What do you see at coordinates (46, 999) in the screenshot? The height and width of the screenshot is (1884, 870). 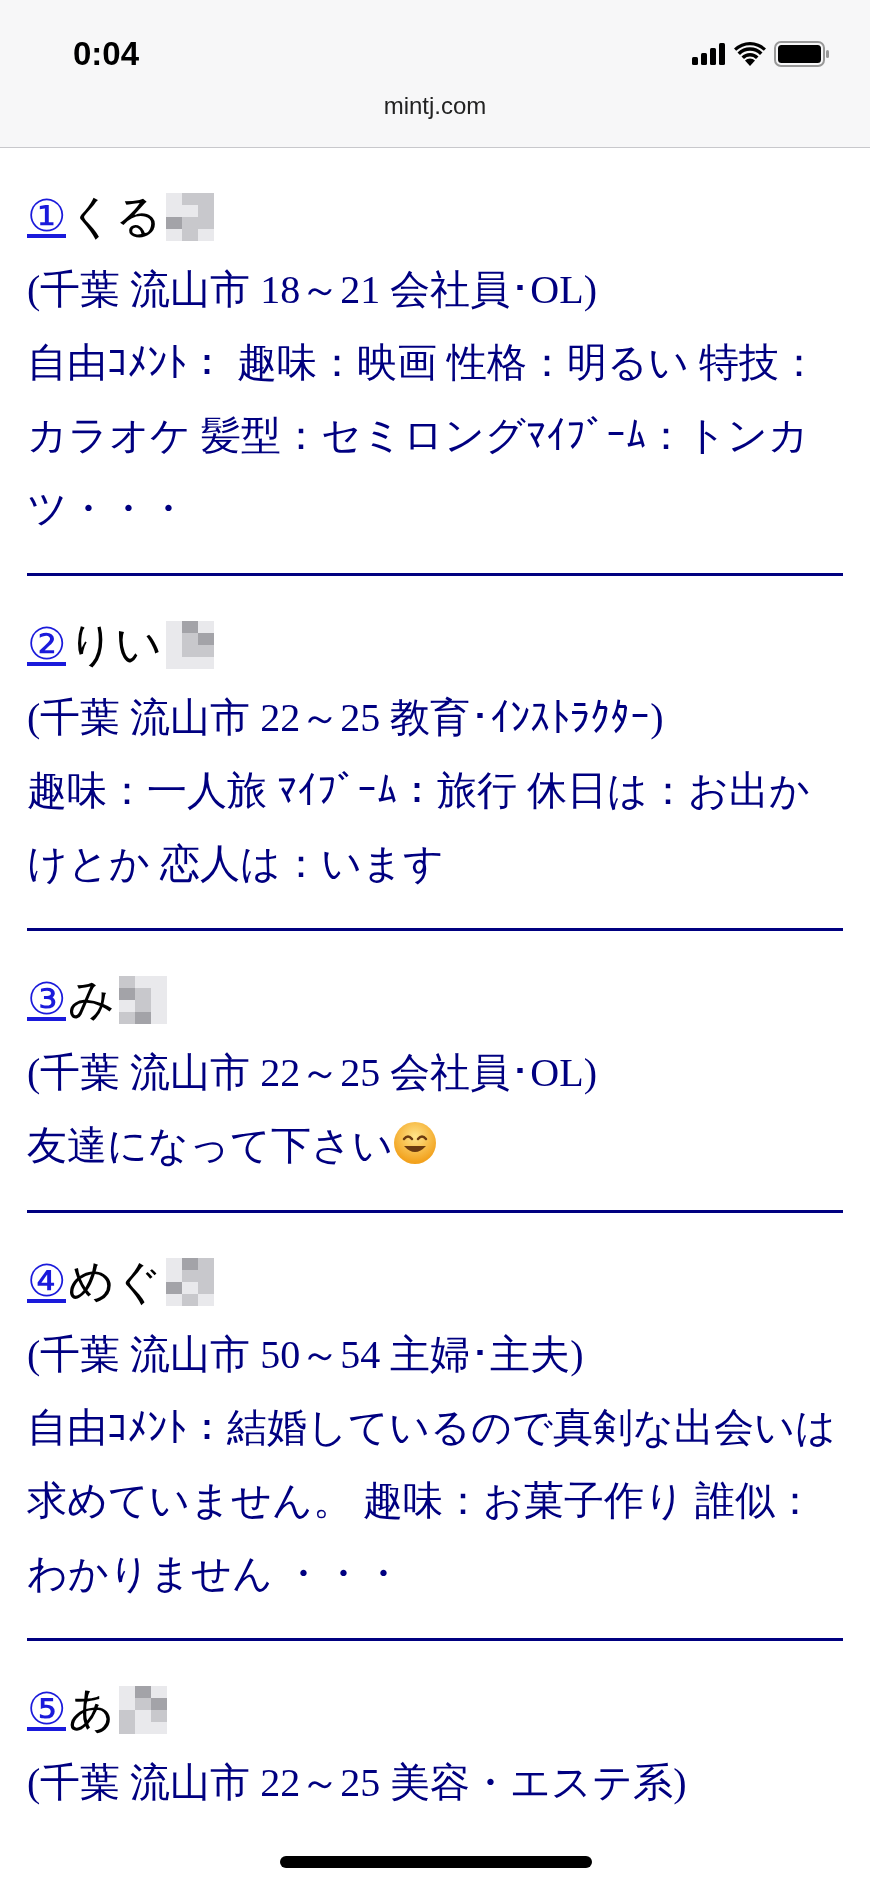 I see `profile-link: ③` at bounding box center [46, 999].